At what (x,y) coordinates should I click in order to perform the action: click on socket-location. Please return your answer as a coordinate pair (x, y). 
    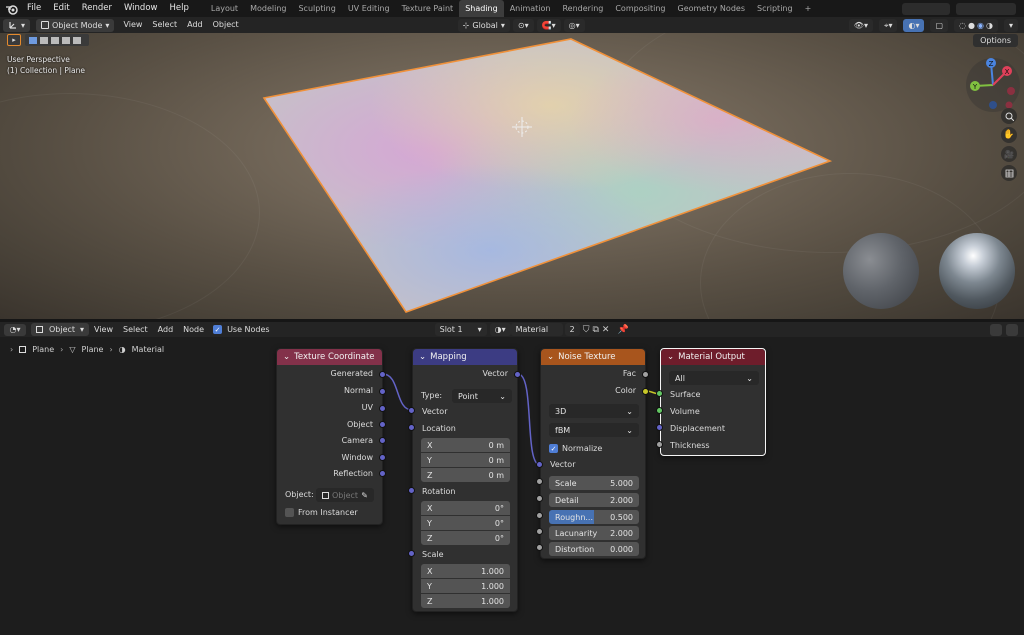
    Looking at the image, I should click on (411, 427).